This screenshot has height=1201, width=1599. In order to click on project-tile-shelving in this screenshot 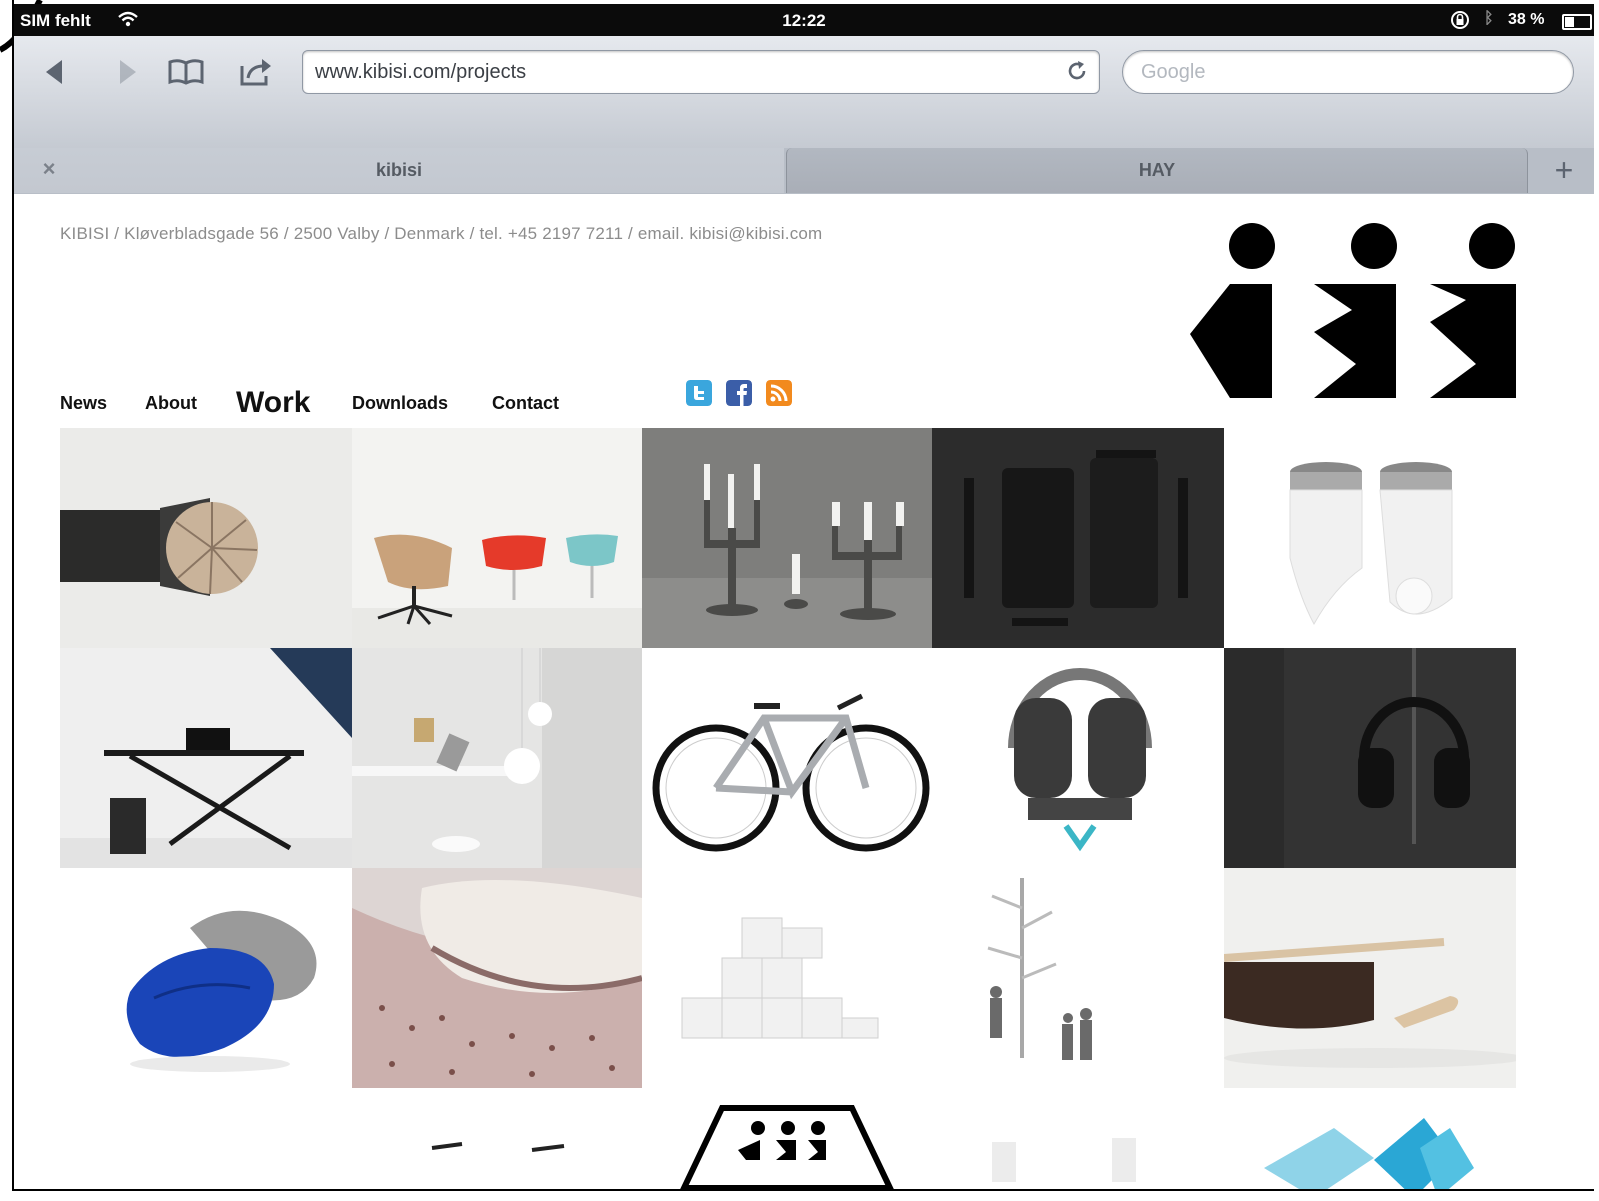, I will do `click(787, 978)`.